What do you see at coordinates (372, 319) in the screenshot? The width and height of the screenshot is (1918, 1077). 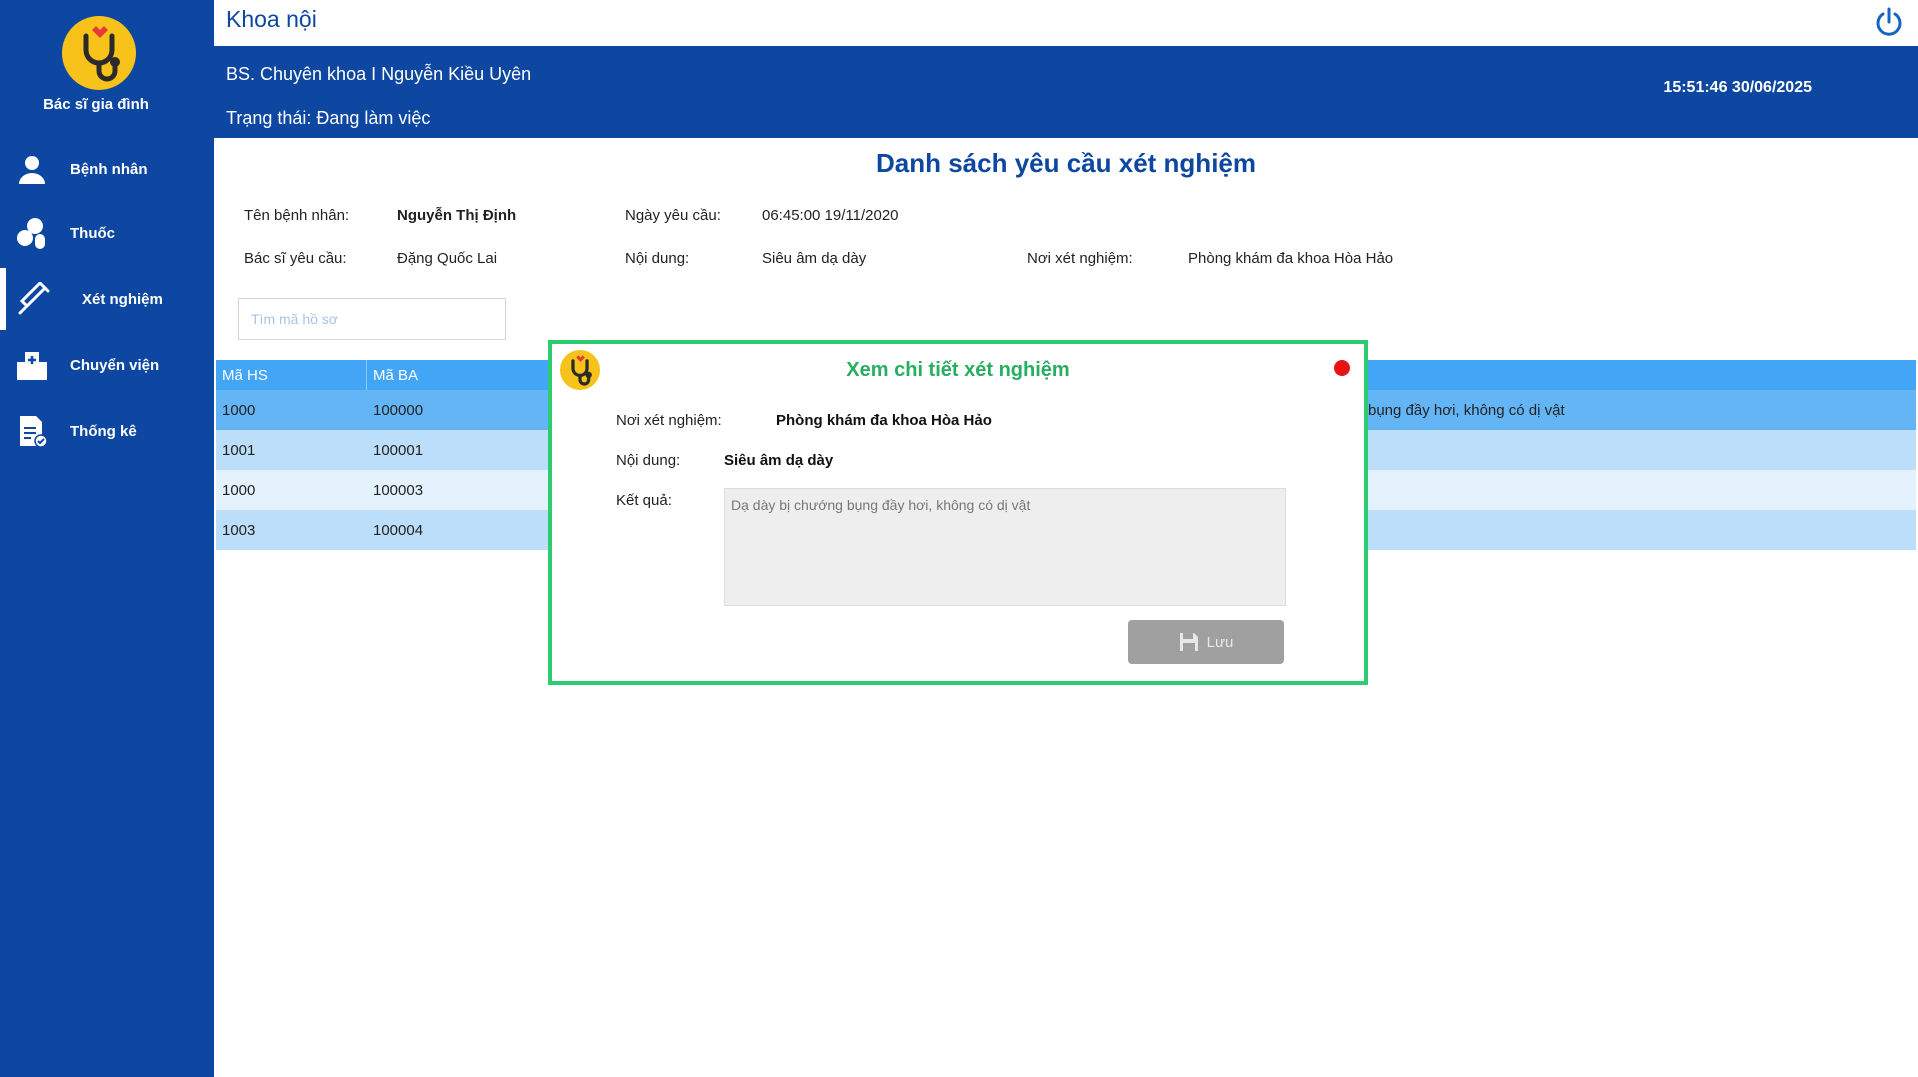 I see `search-input` at bounding box center [372, 319].